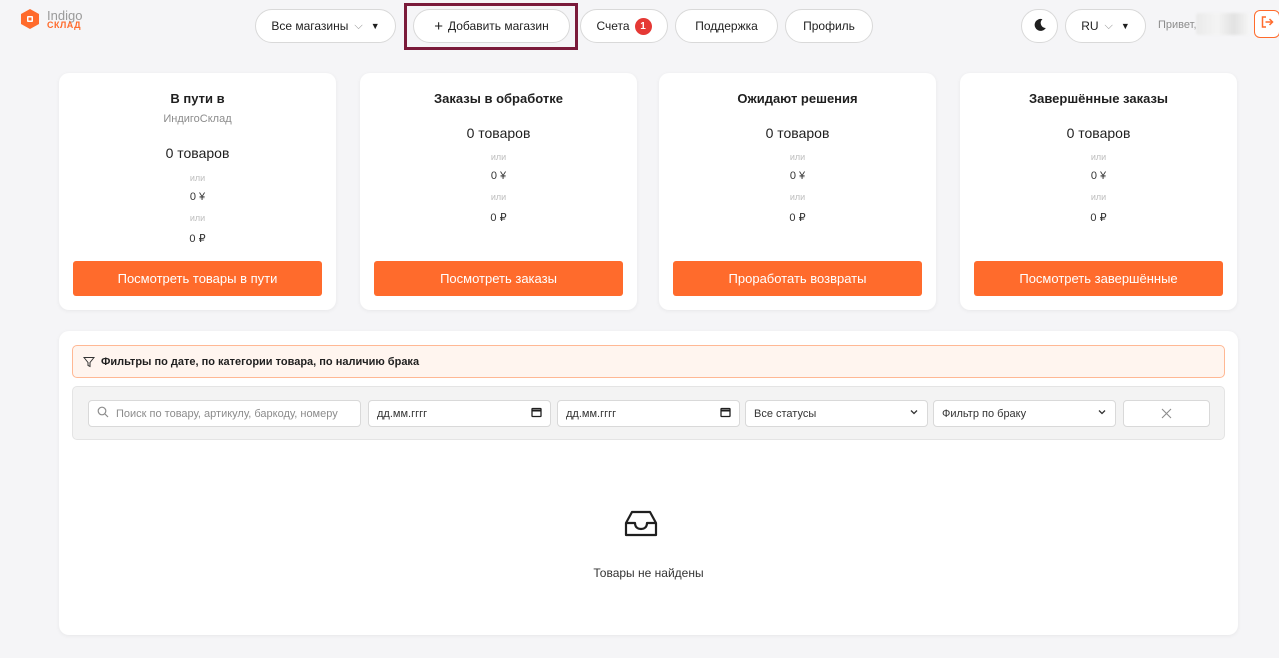  I want to click on view-completed-button: Посмотреть завершённые, so click(1098, 278).